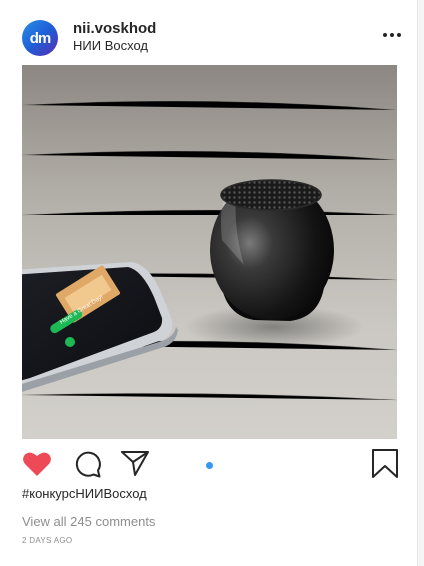 This screenshot has width=424, height=566. What do you see at coordinates (392, 35) in the screenshot?
I see `more-options-button` at bounding box center [392, 35].